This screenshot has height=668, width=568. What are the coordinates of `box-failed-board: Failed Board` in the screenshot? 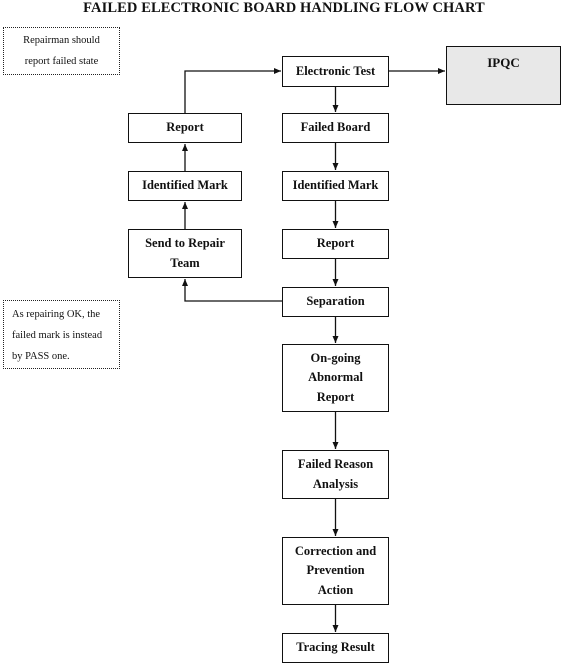 It's located at (335, 128).